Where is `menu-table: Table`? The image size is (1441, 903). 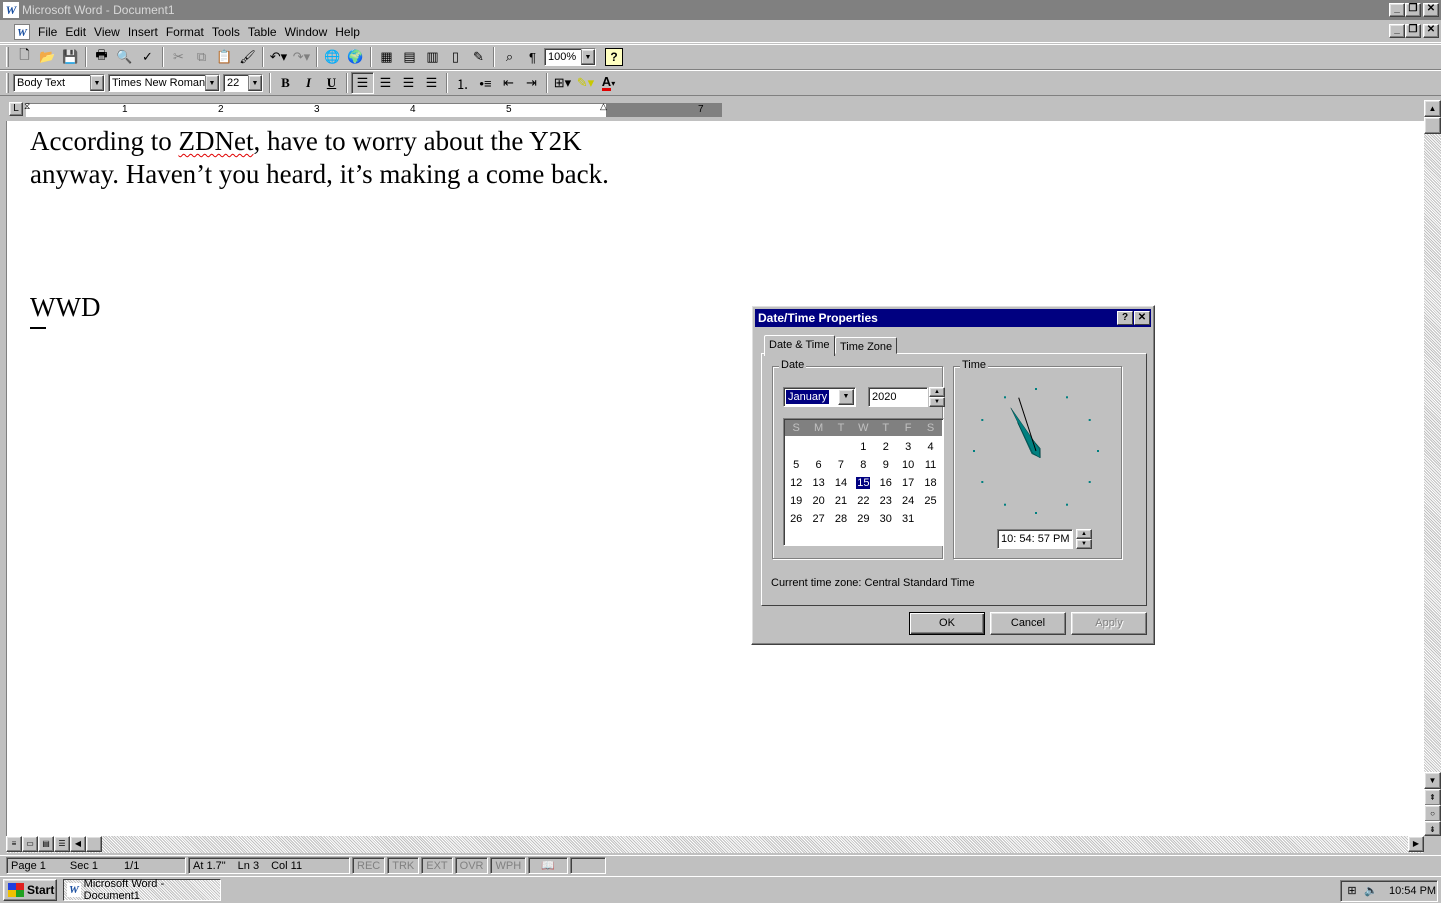 menu-table: Table is located at coordinates (262, 32).